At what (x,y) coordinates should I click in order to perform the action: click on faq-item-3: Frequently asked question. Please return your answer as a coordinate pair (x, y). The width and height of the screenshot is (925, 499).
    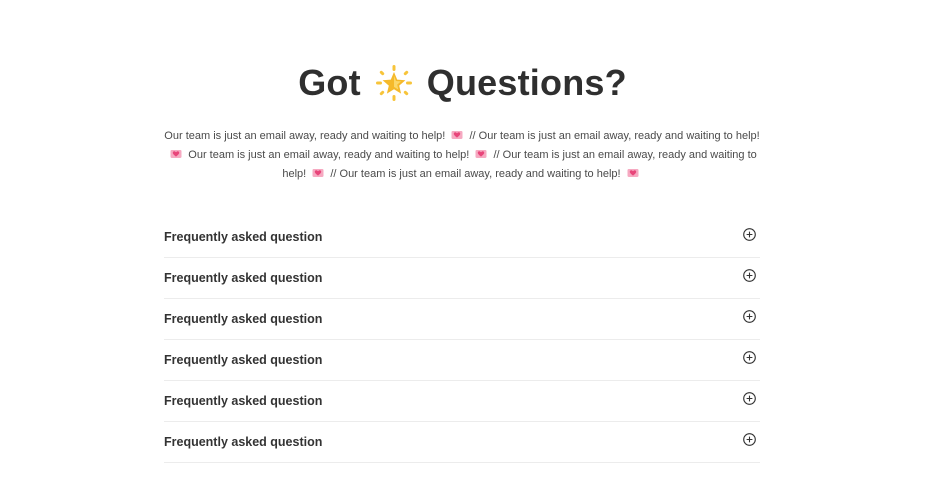
    Looking at the image, I should click on (462, 319).